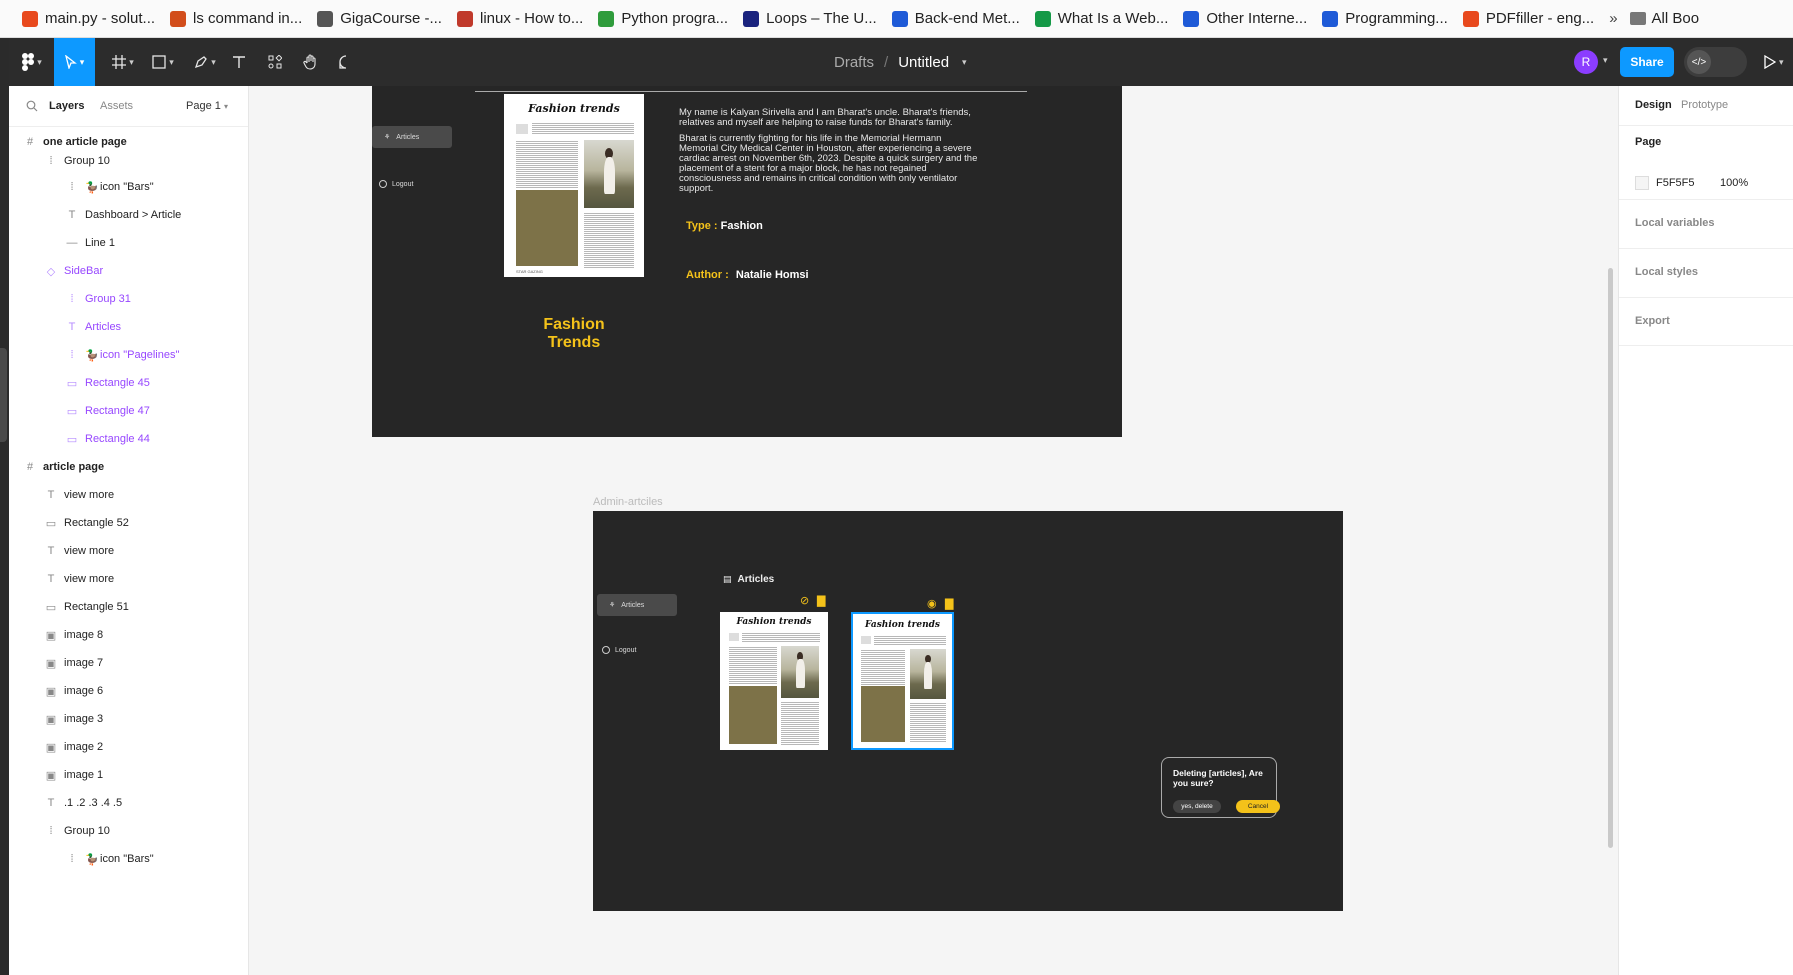  What do you see at coordinates (1586, 62) in the screenshot?
I see `avatar: R` at bounding box center [1586, 62].